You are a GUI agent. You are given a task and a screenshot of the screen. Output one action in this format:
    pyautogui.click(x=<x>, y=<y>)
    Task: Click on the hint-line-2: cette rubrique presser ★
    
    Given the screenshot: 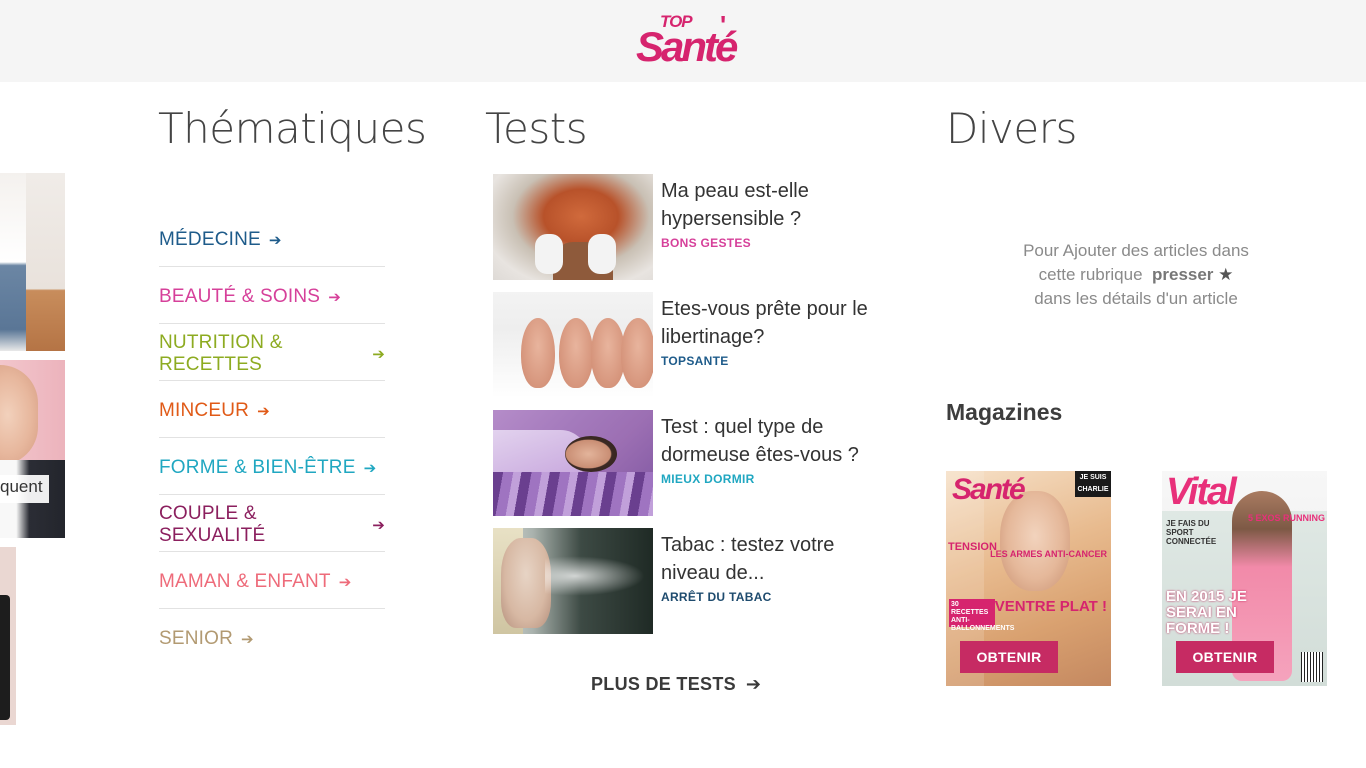 What is the action you would take?
    pyautogui.click(x=1136, y=275)
    